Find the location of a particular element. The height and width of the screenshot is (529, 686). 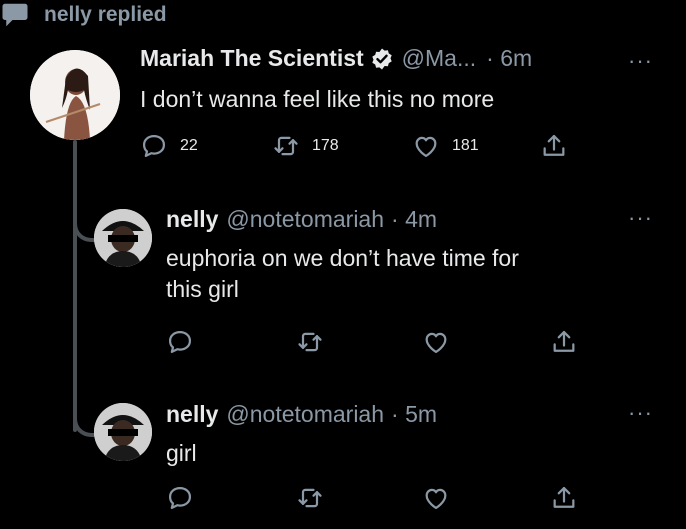

reply-1-name: nelly is located at coordinates (192, 219).